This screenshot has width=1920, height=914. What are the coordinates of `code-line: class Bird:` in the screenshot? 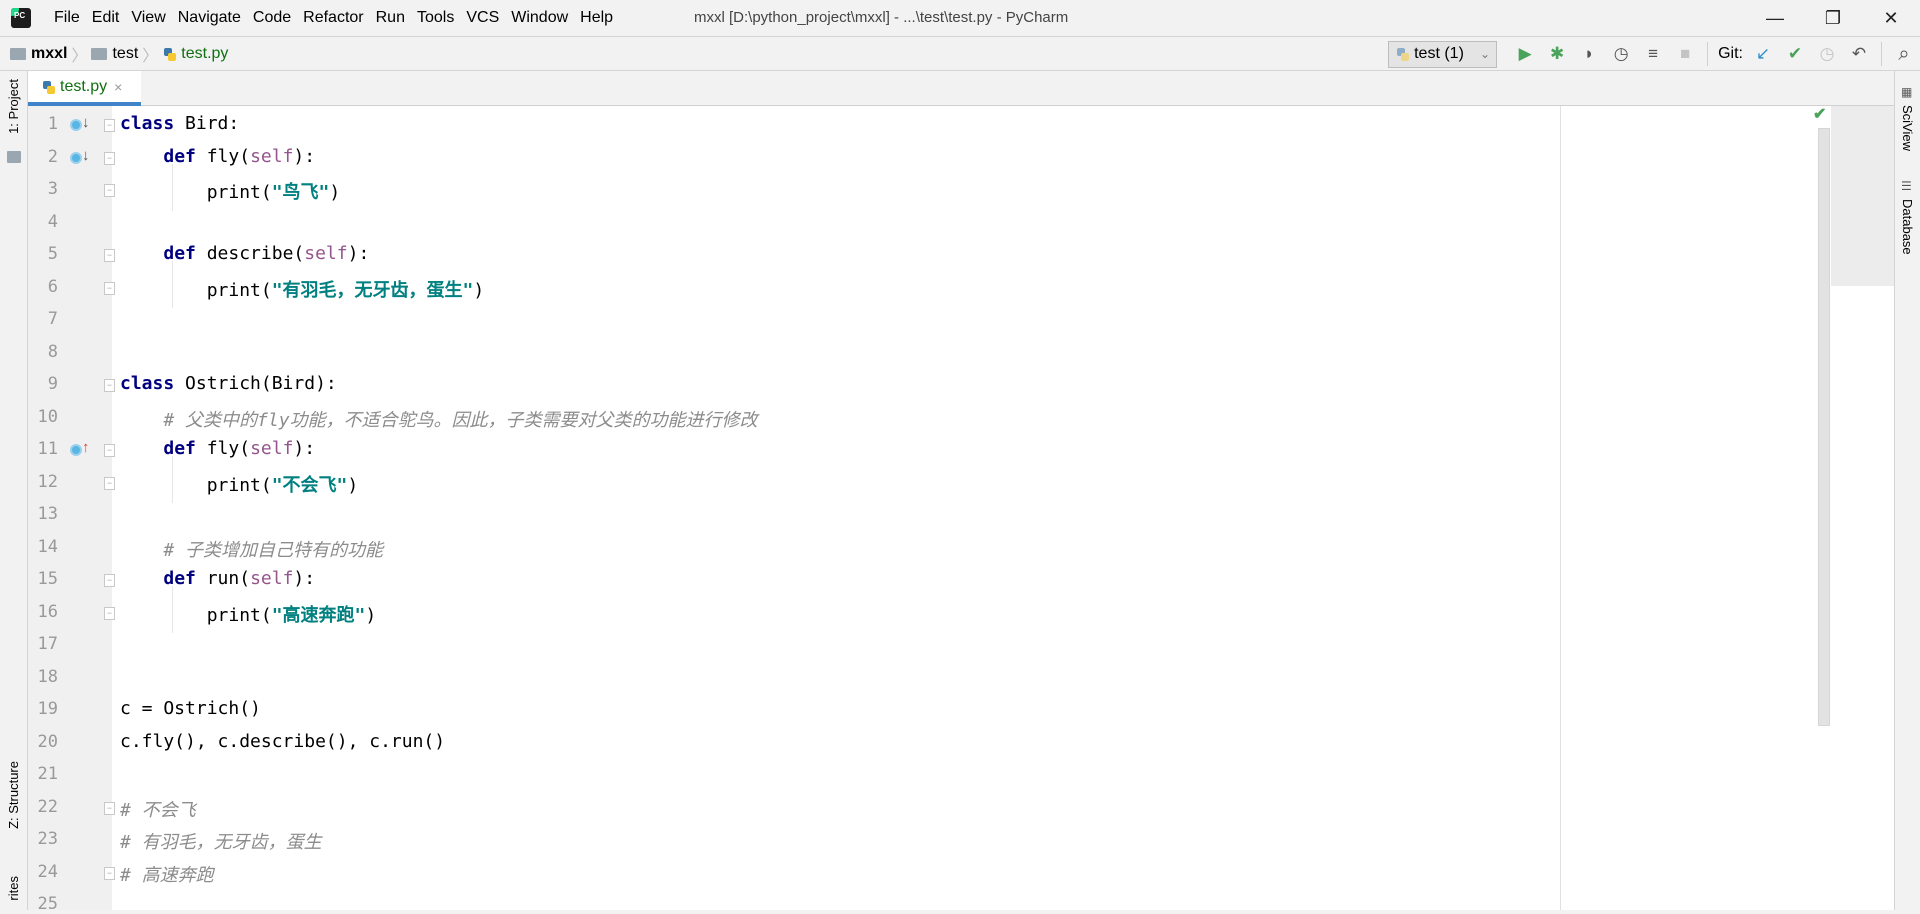 It's located at (179, 123).